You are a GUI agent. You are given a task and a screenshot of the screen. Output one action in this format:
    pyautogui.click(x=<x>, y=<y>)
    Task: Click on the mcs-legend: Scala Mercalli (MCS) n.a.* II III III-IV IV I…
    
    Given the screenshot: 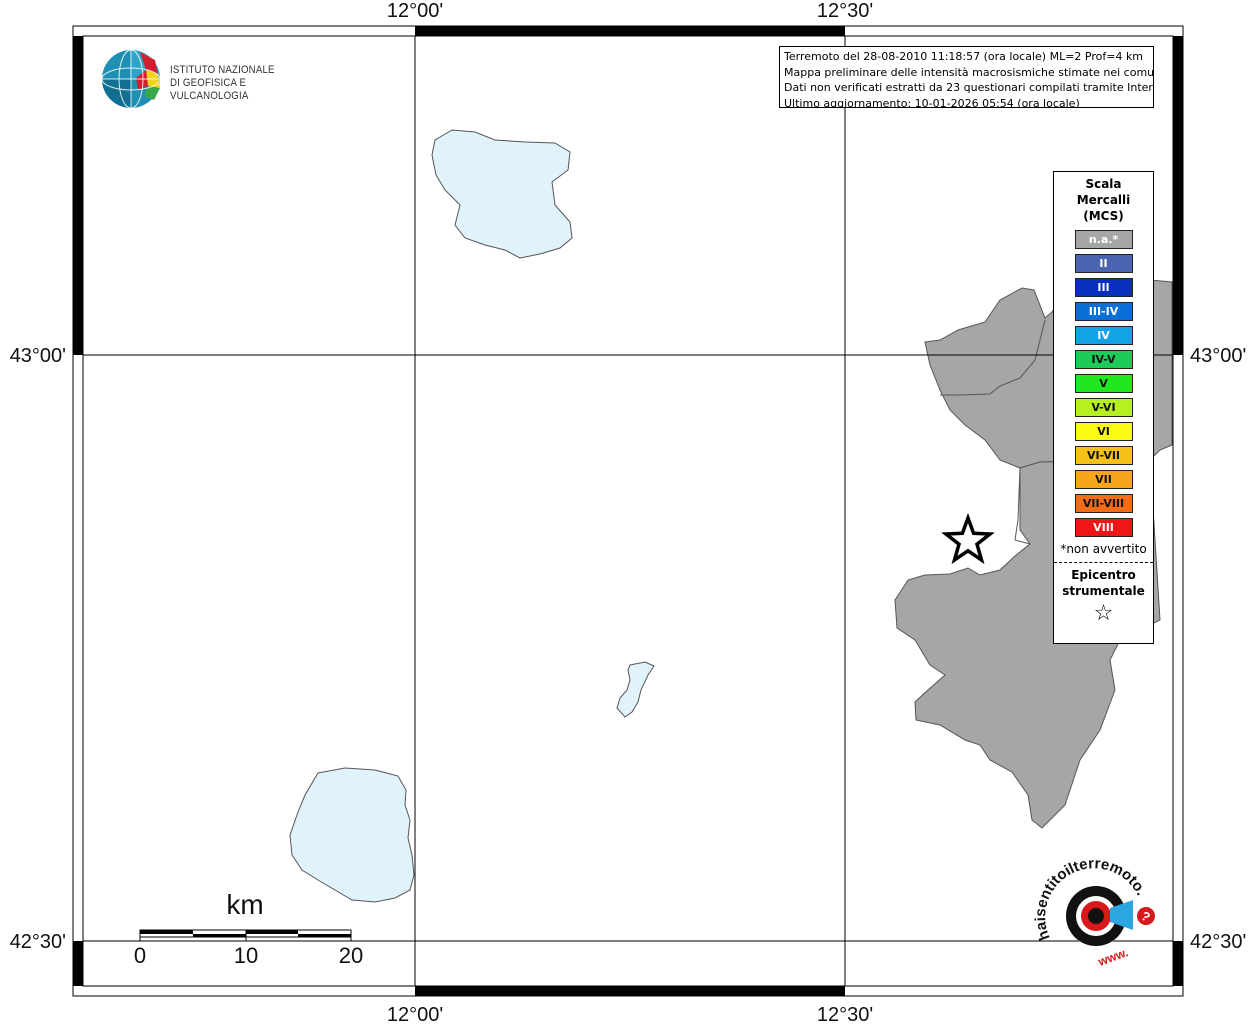 What is the action you would take?
    pyautogui.click(x=1103, y=407)
    